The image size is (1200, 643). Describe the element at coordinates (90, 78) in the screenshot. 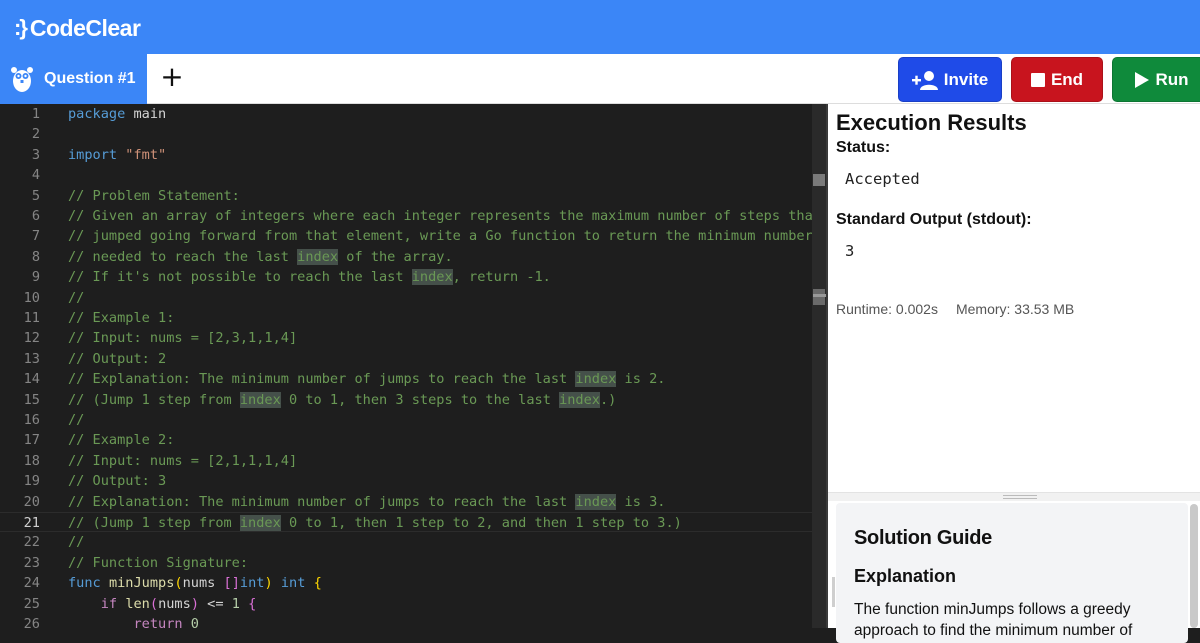

I see `tab-label: Question #1` at that location.